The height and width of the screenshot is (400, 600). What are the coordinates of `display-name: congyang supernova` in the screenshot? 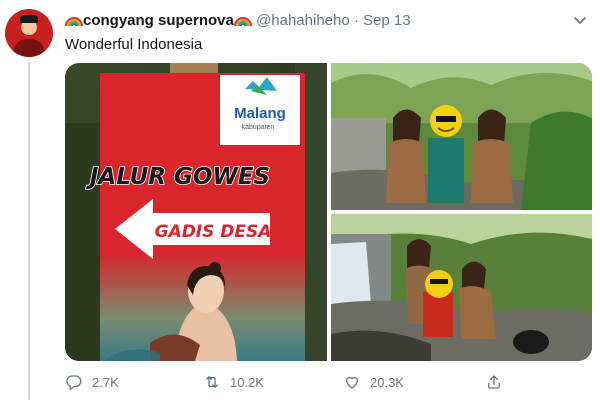 It's located at (158, 20).